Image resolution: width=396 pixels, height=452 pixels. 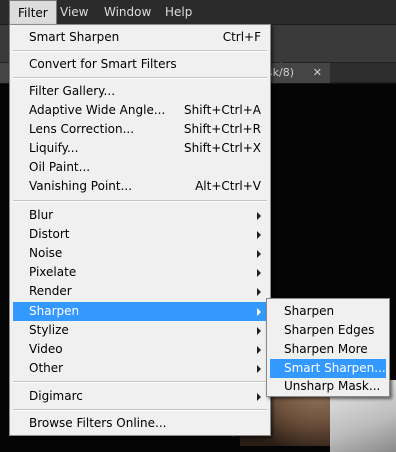 I want to click on menu-item-blur: Blur, so click(x=140, y=215).